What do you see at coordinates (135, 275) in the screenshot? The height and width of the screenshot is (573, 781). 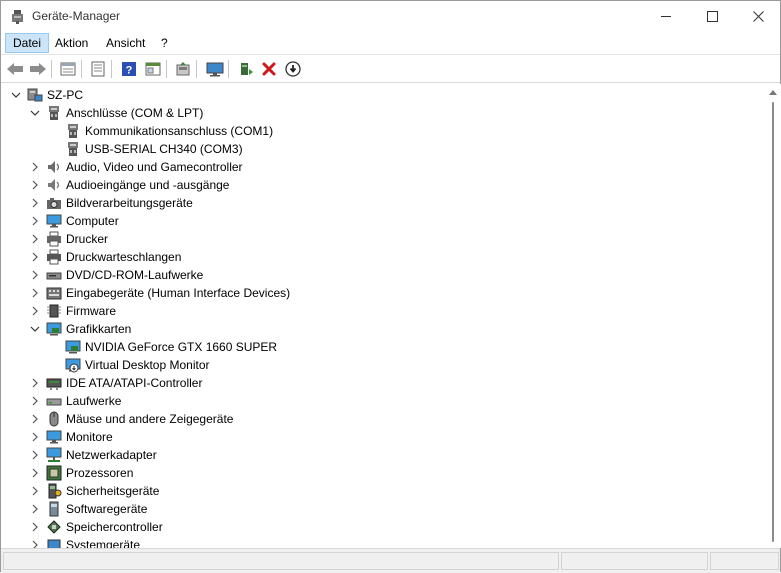 I see `tree-node-label: DVD/CD-ROM-Laufwerke` at bounding box center [135, 275].